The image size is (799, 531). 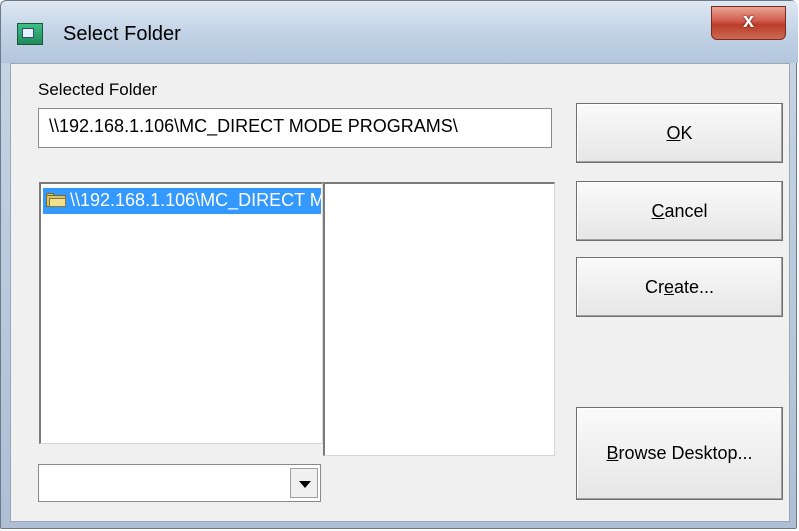 What do you see at coordinates (439, 319) in the screenshot?
I see `file-list` at bounding box center [439, 319].